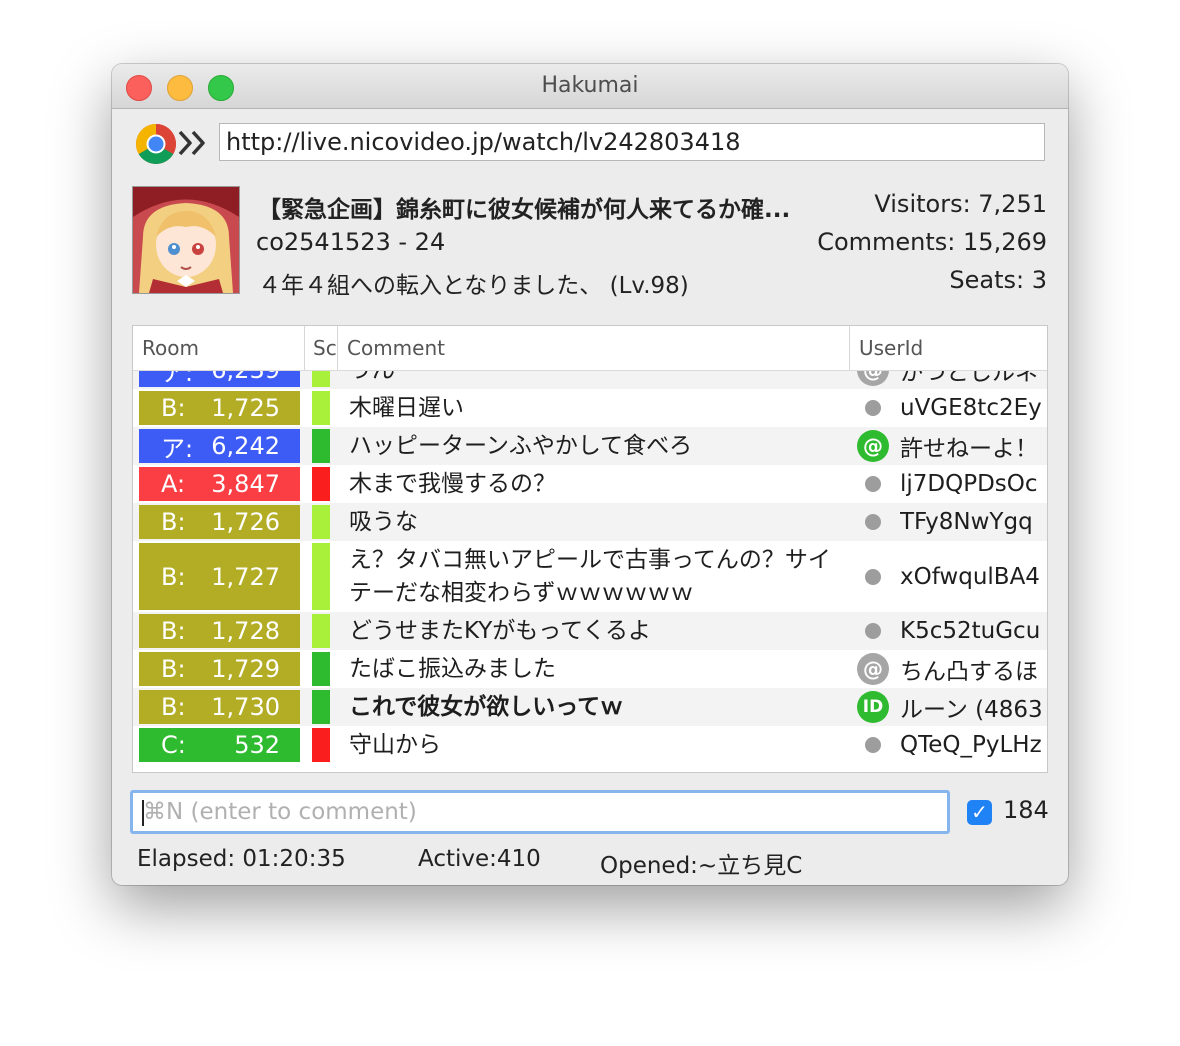  I want to click on comment-number: 1,727, so click(245, 576).